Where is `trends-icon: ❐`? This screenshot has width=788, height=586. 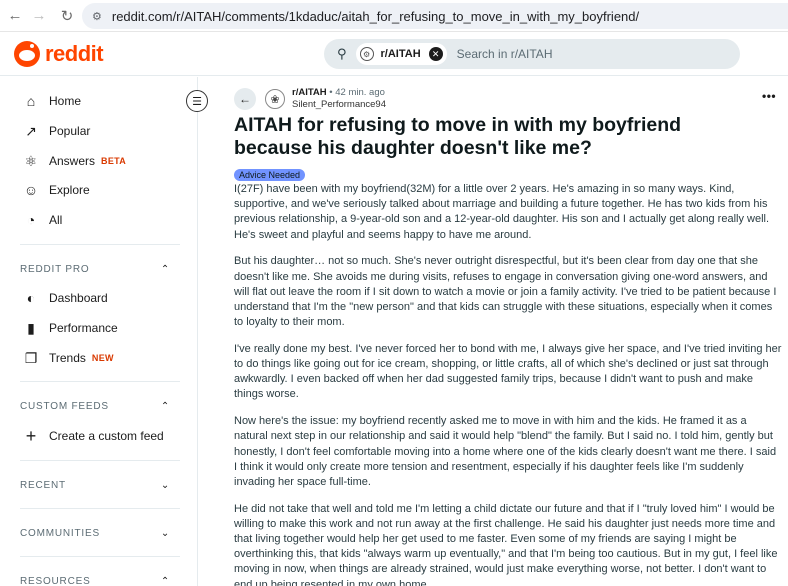 trends-icon: ❐ is located at coordinates (31, 357).